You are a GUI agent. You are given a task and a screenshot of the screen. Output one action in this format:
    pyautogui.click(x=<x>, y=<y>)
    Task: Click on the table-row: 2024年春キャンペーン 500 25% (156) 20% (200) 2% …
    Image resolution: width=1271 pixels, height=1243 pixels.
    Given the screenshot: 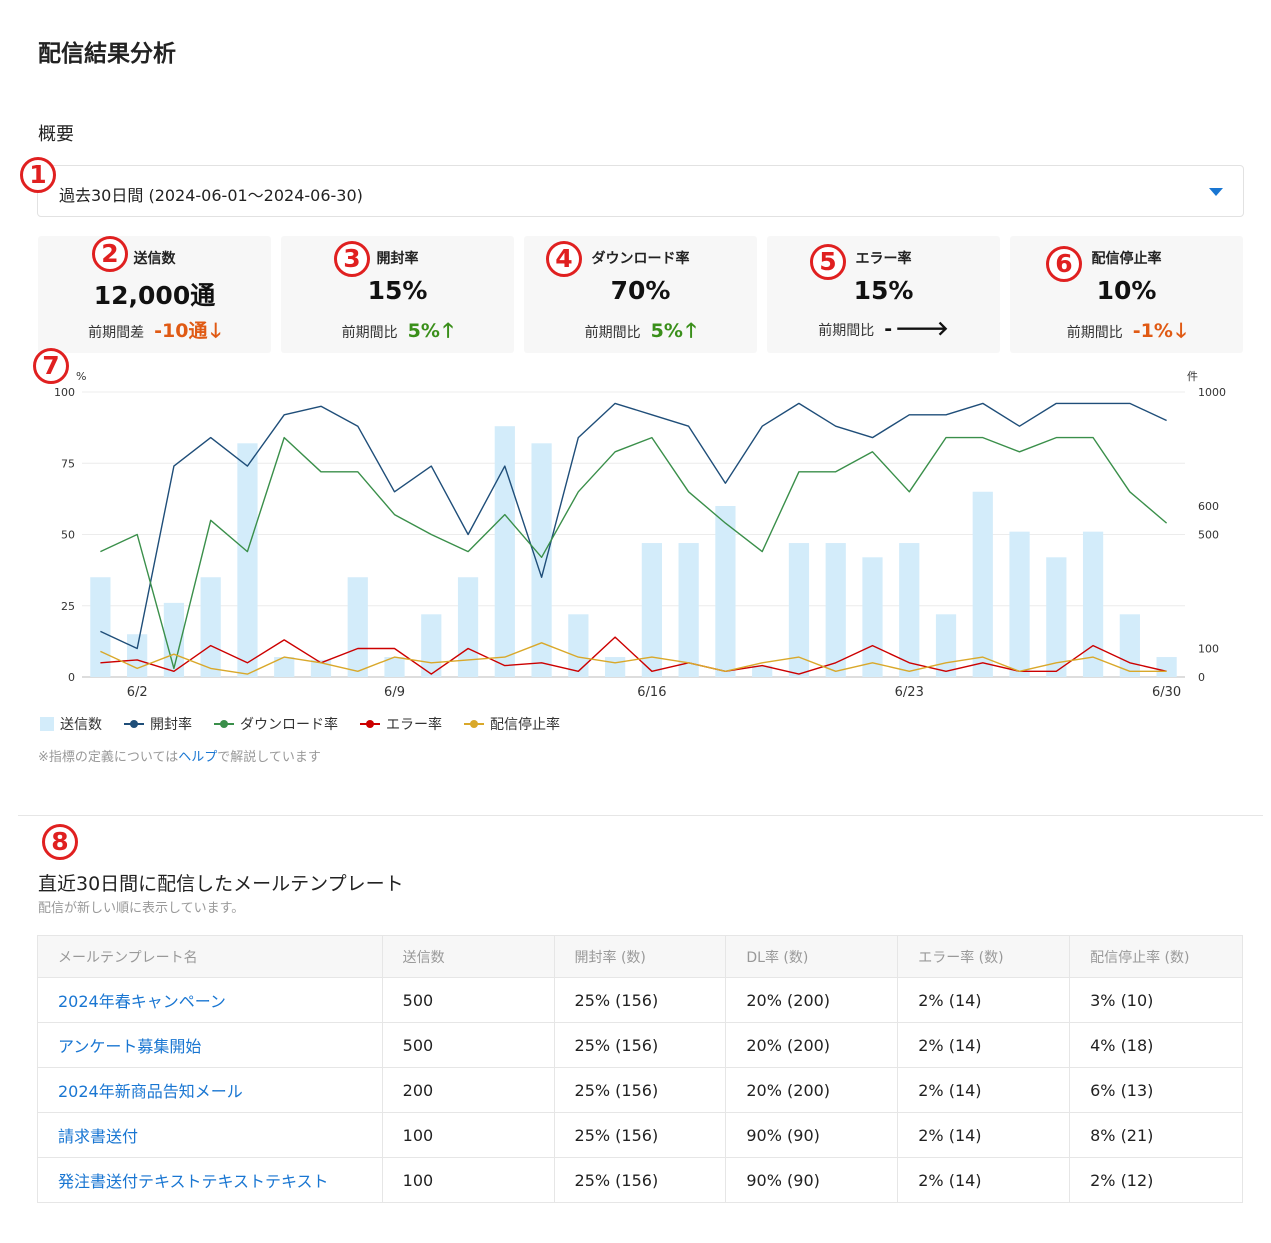 What is the action you would take?
    pyautogui.click(x=640, y=1000)
    